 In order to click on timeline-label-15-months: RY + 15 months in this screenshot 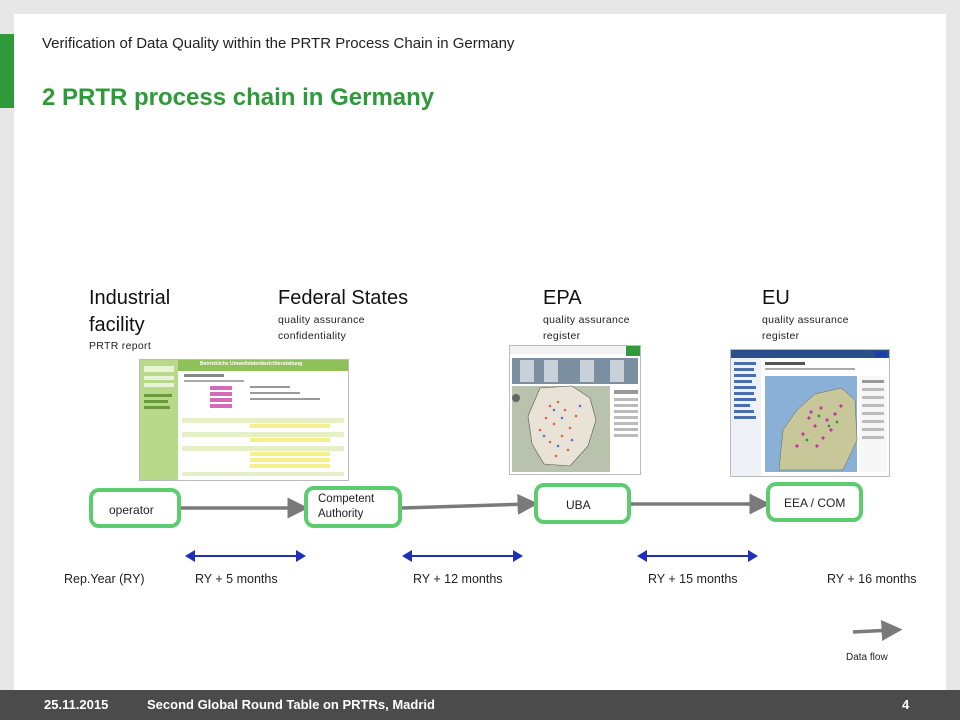, I will do `click(693, 579)`.